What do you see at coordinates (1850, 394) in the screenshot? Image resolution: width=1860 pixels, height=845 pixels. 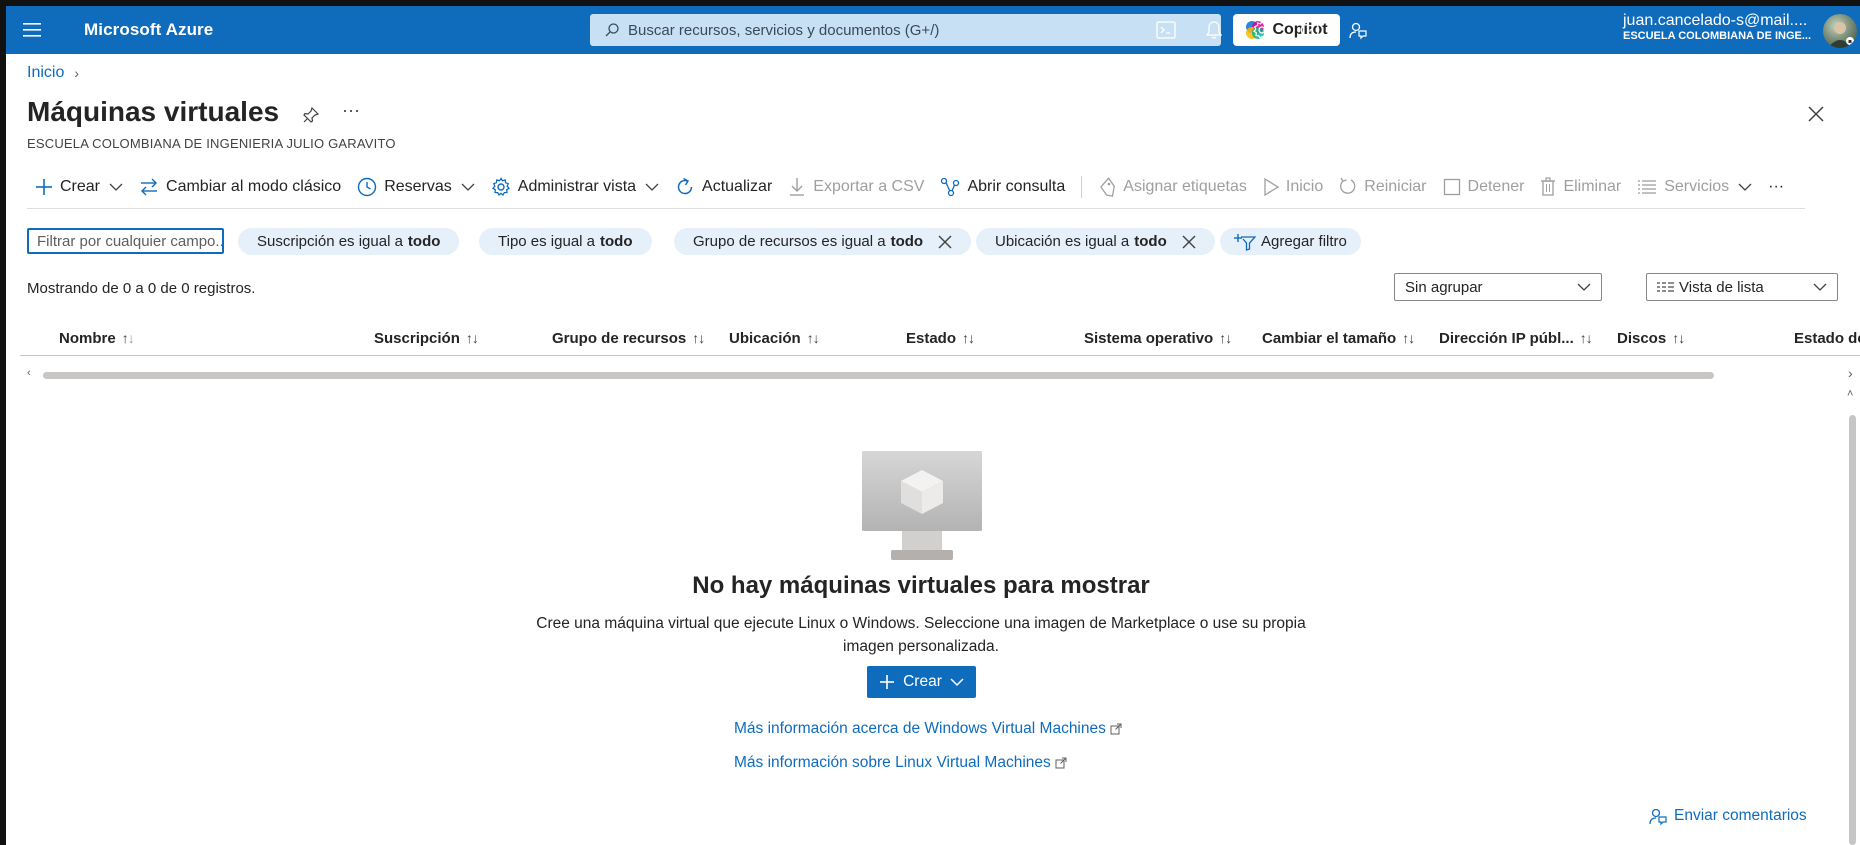 I see `scroll-up-arrow: ˄` at bounding box center [1850, 394].